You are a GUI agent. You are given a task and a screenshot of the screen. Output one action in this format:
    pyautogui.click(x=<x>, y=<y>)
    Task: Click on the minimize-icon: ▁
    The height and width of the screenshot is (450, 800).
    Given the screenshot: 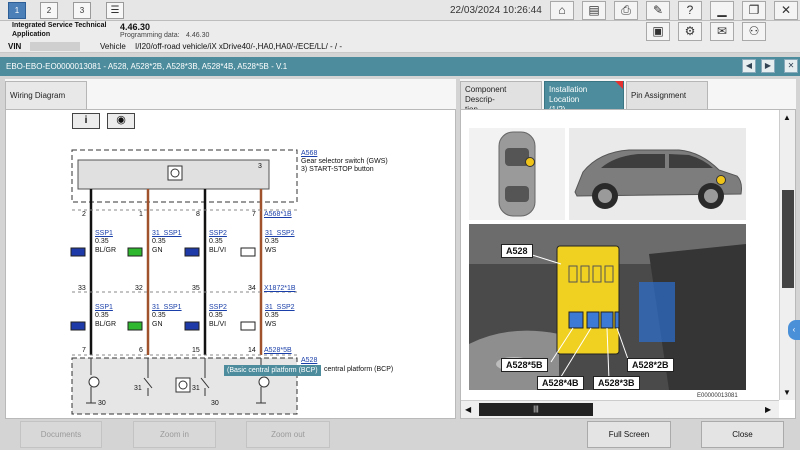 What is the action you would take?
    pyautogui.click(x=722, y=10)
    